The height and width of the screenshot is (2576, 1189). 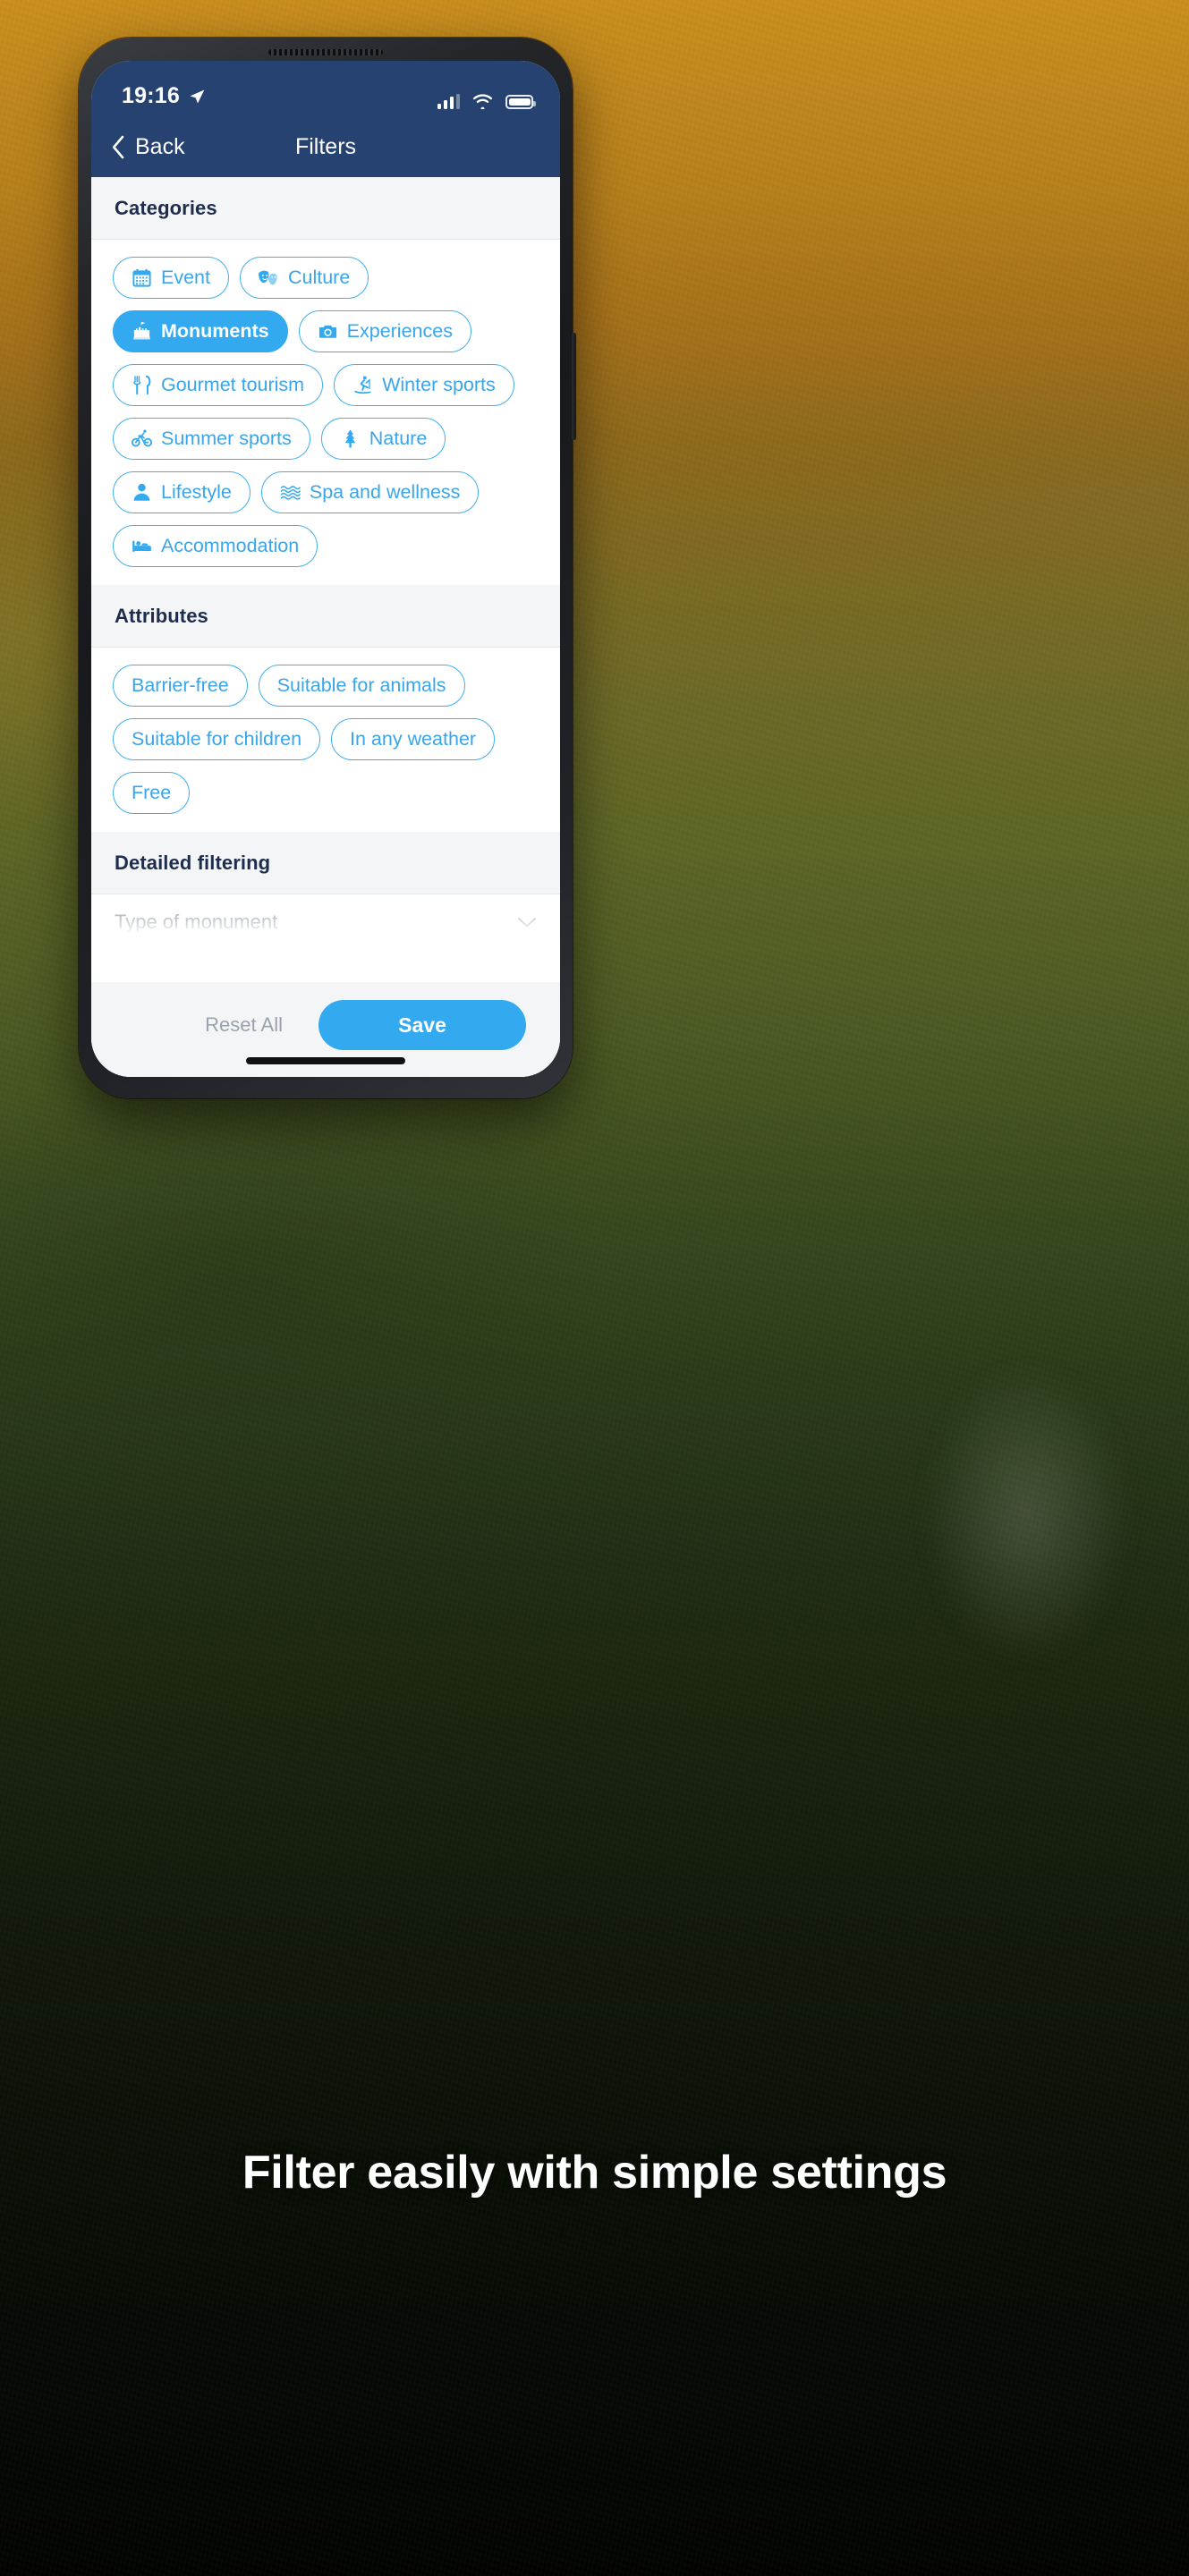 I want to click on status-time-label: 19:16, so click(x=151, y=95).